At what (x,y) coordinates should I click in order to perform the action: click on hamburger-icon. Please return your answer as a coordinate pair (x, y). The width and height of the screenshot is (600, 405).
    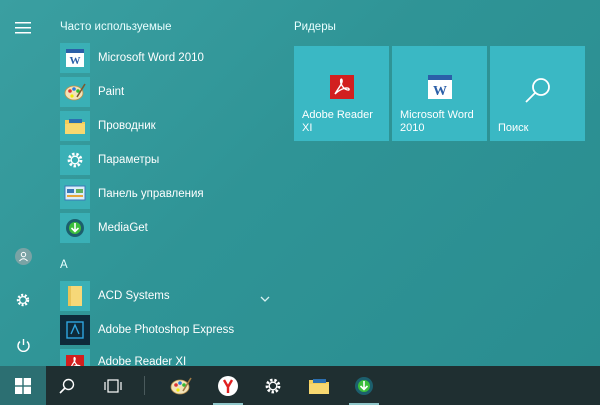
    Looking at the image, I should click on (23, 28).